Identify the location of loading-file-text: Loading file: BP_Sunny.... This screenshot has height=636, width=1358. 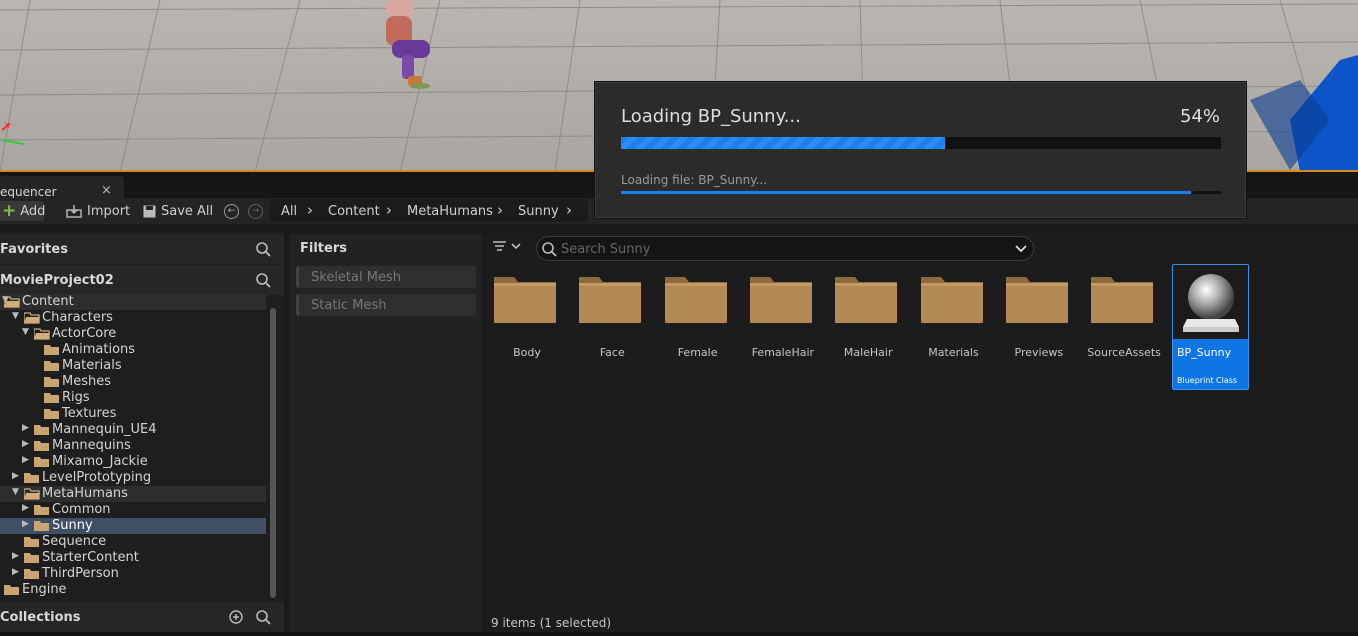
(694, 180).